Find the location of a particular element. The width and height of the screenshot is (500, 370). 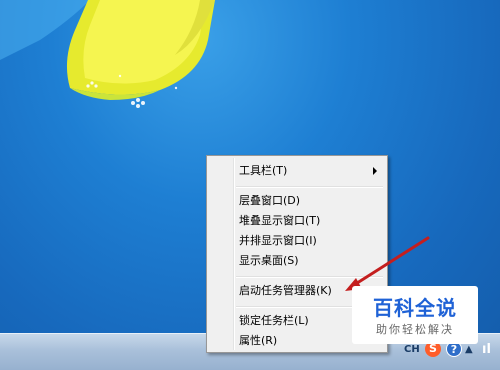

menu-item-properties-label: 属性(R) is located at coordinates (258, 340).